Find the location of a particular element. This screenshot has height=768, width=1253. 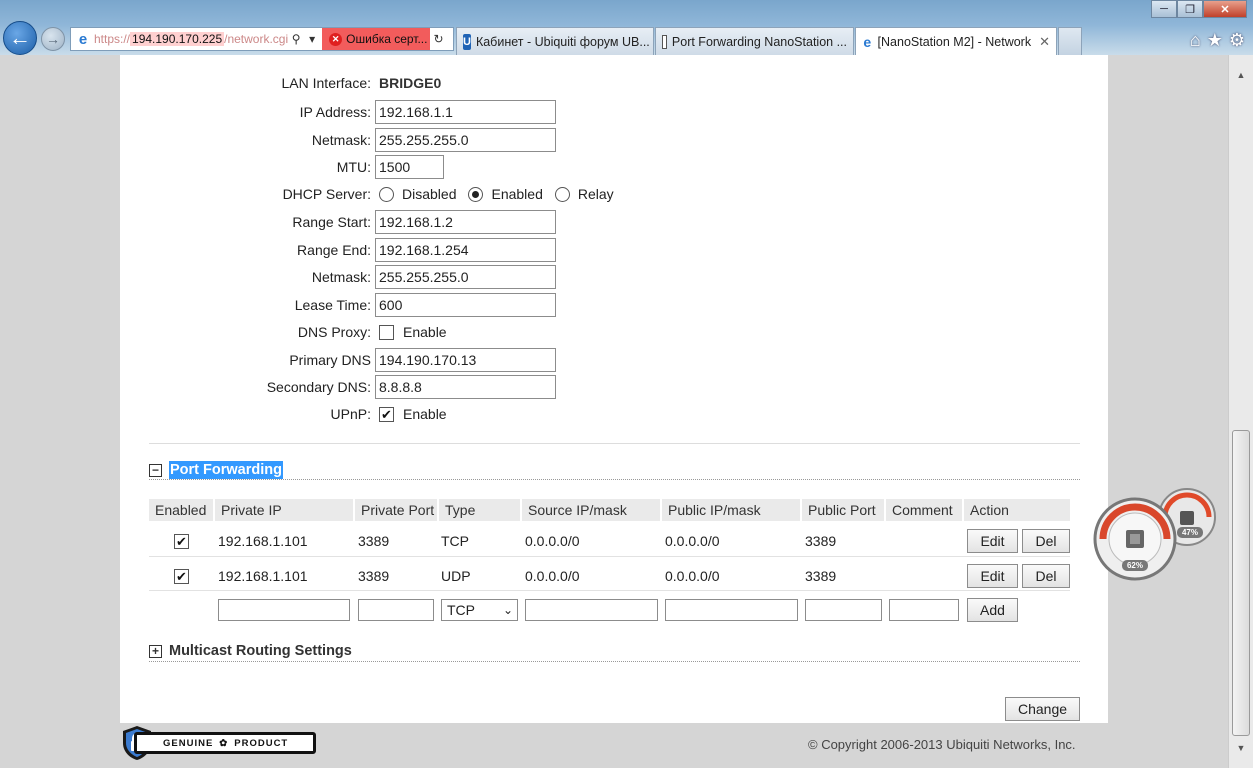

dhcp-disabled-label: Disabled is located at coordinates (429, 194).